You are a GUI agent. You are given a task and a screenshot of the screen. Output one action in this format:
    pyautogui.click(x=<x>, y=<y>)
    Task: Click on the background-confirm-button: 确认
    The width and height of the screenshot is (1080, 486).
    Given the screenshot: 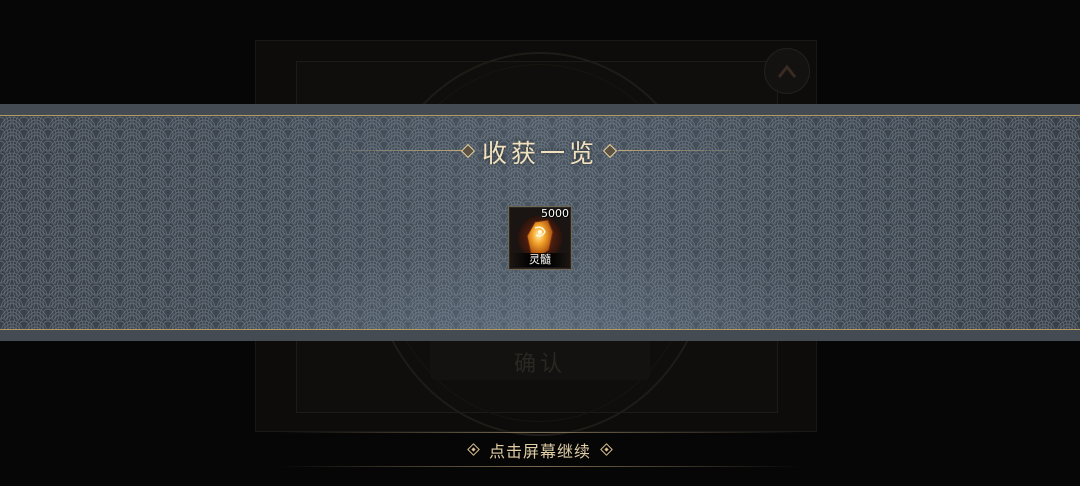 What is the action you would take?
    pyautogui.click(x=540, y=360)
    